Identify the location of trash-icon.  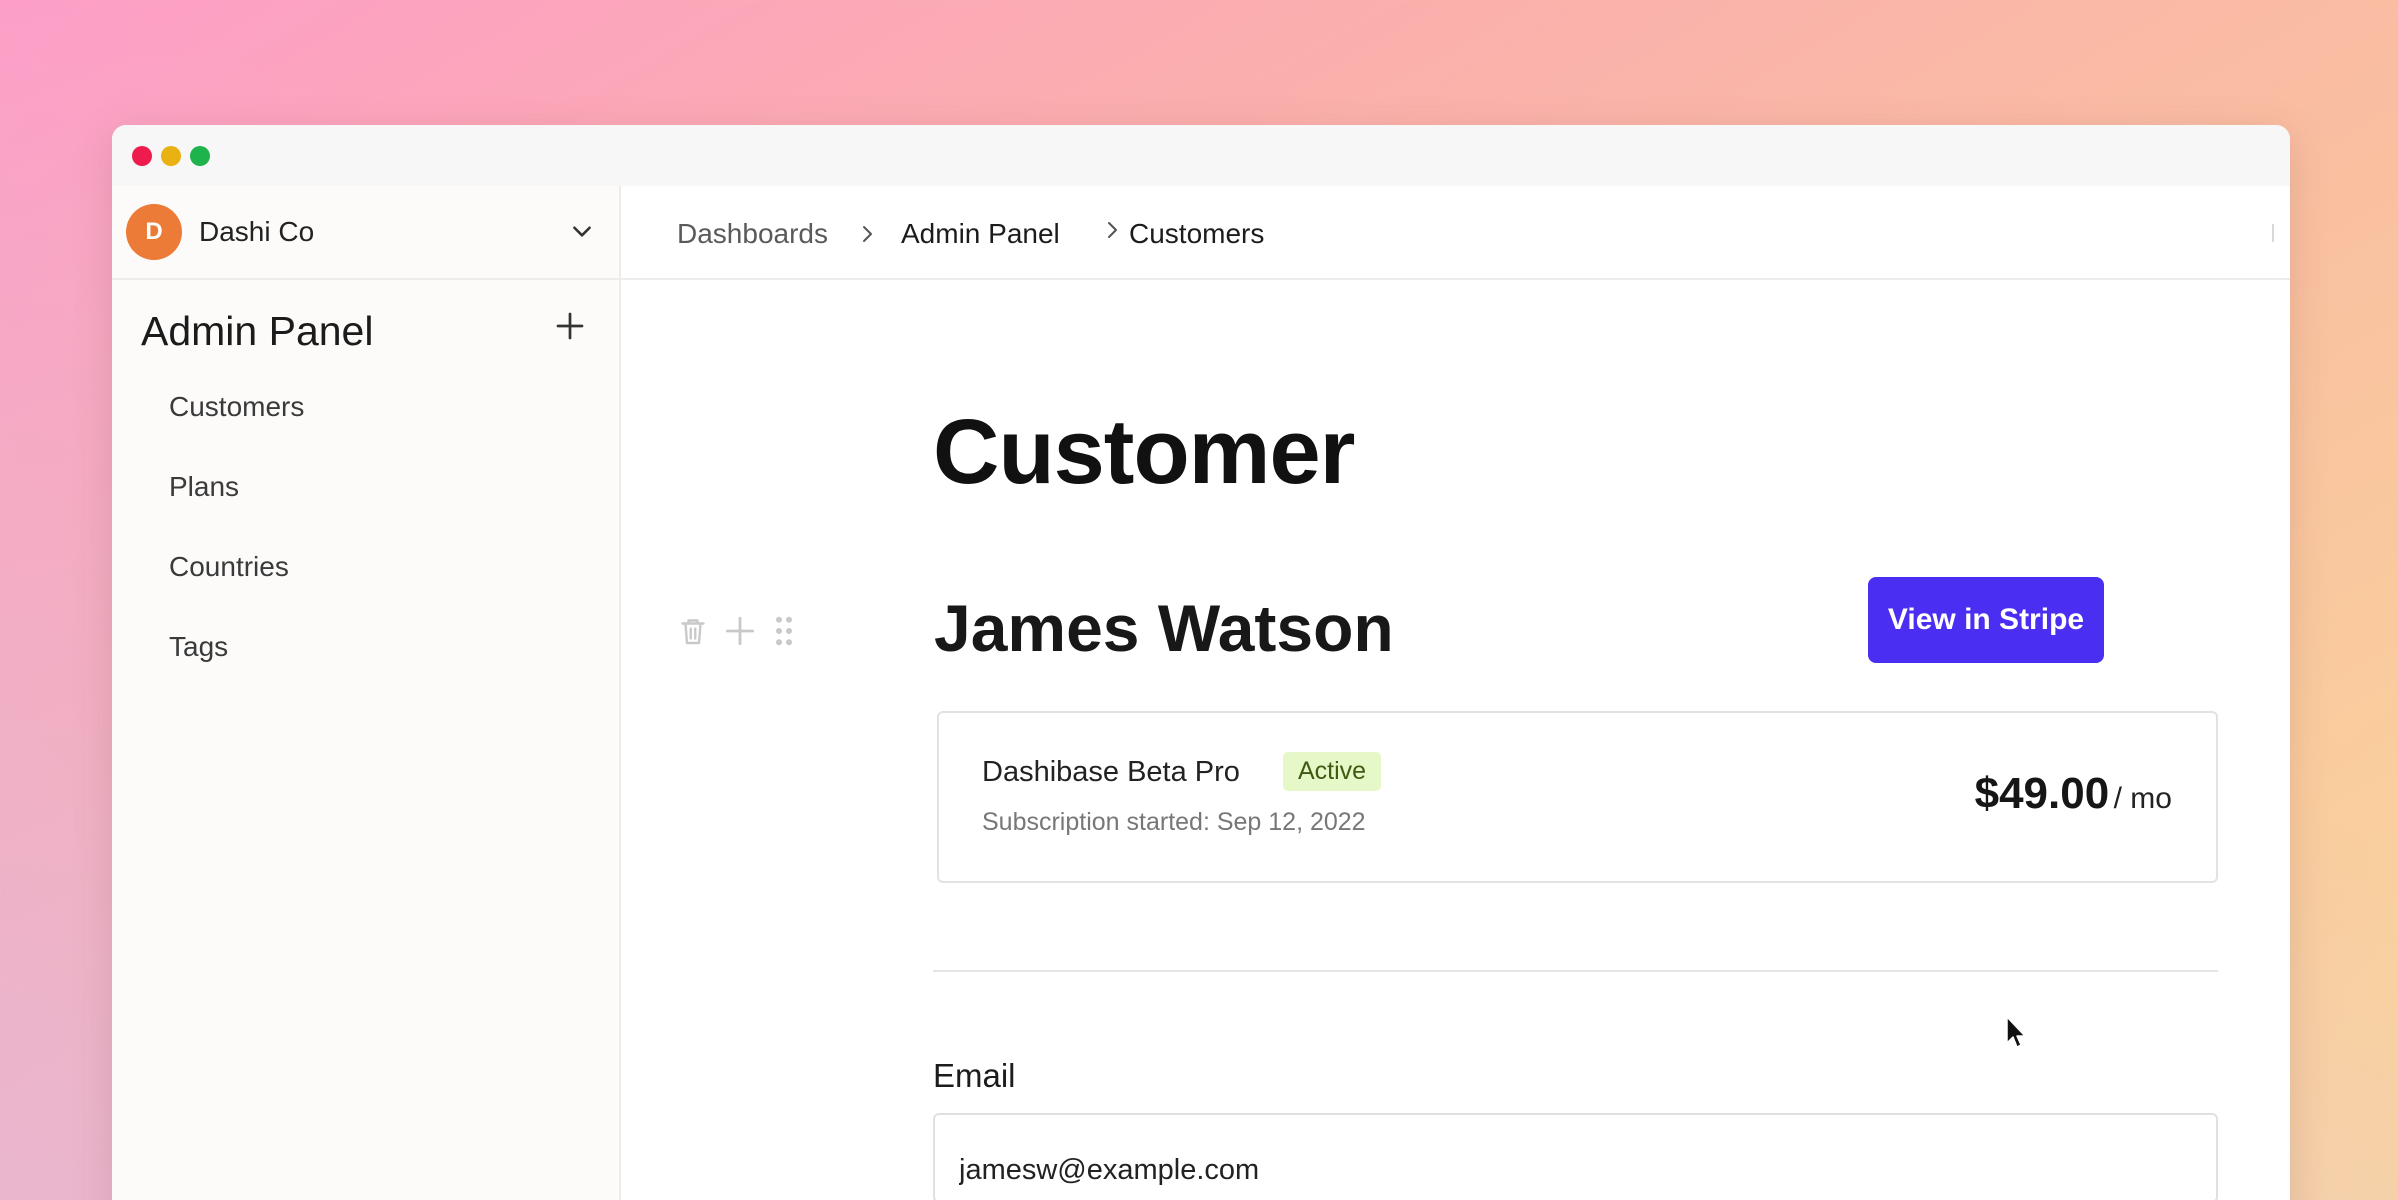
(693, 631).